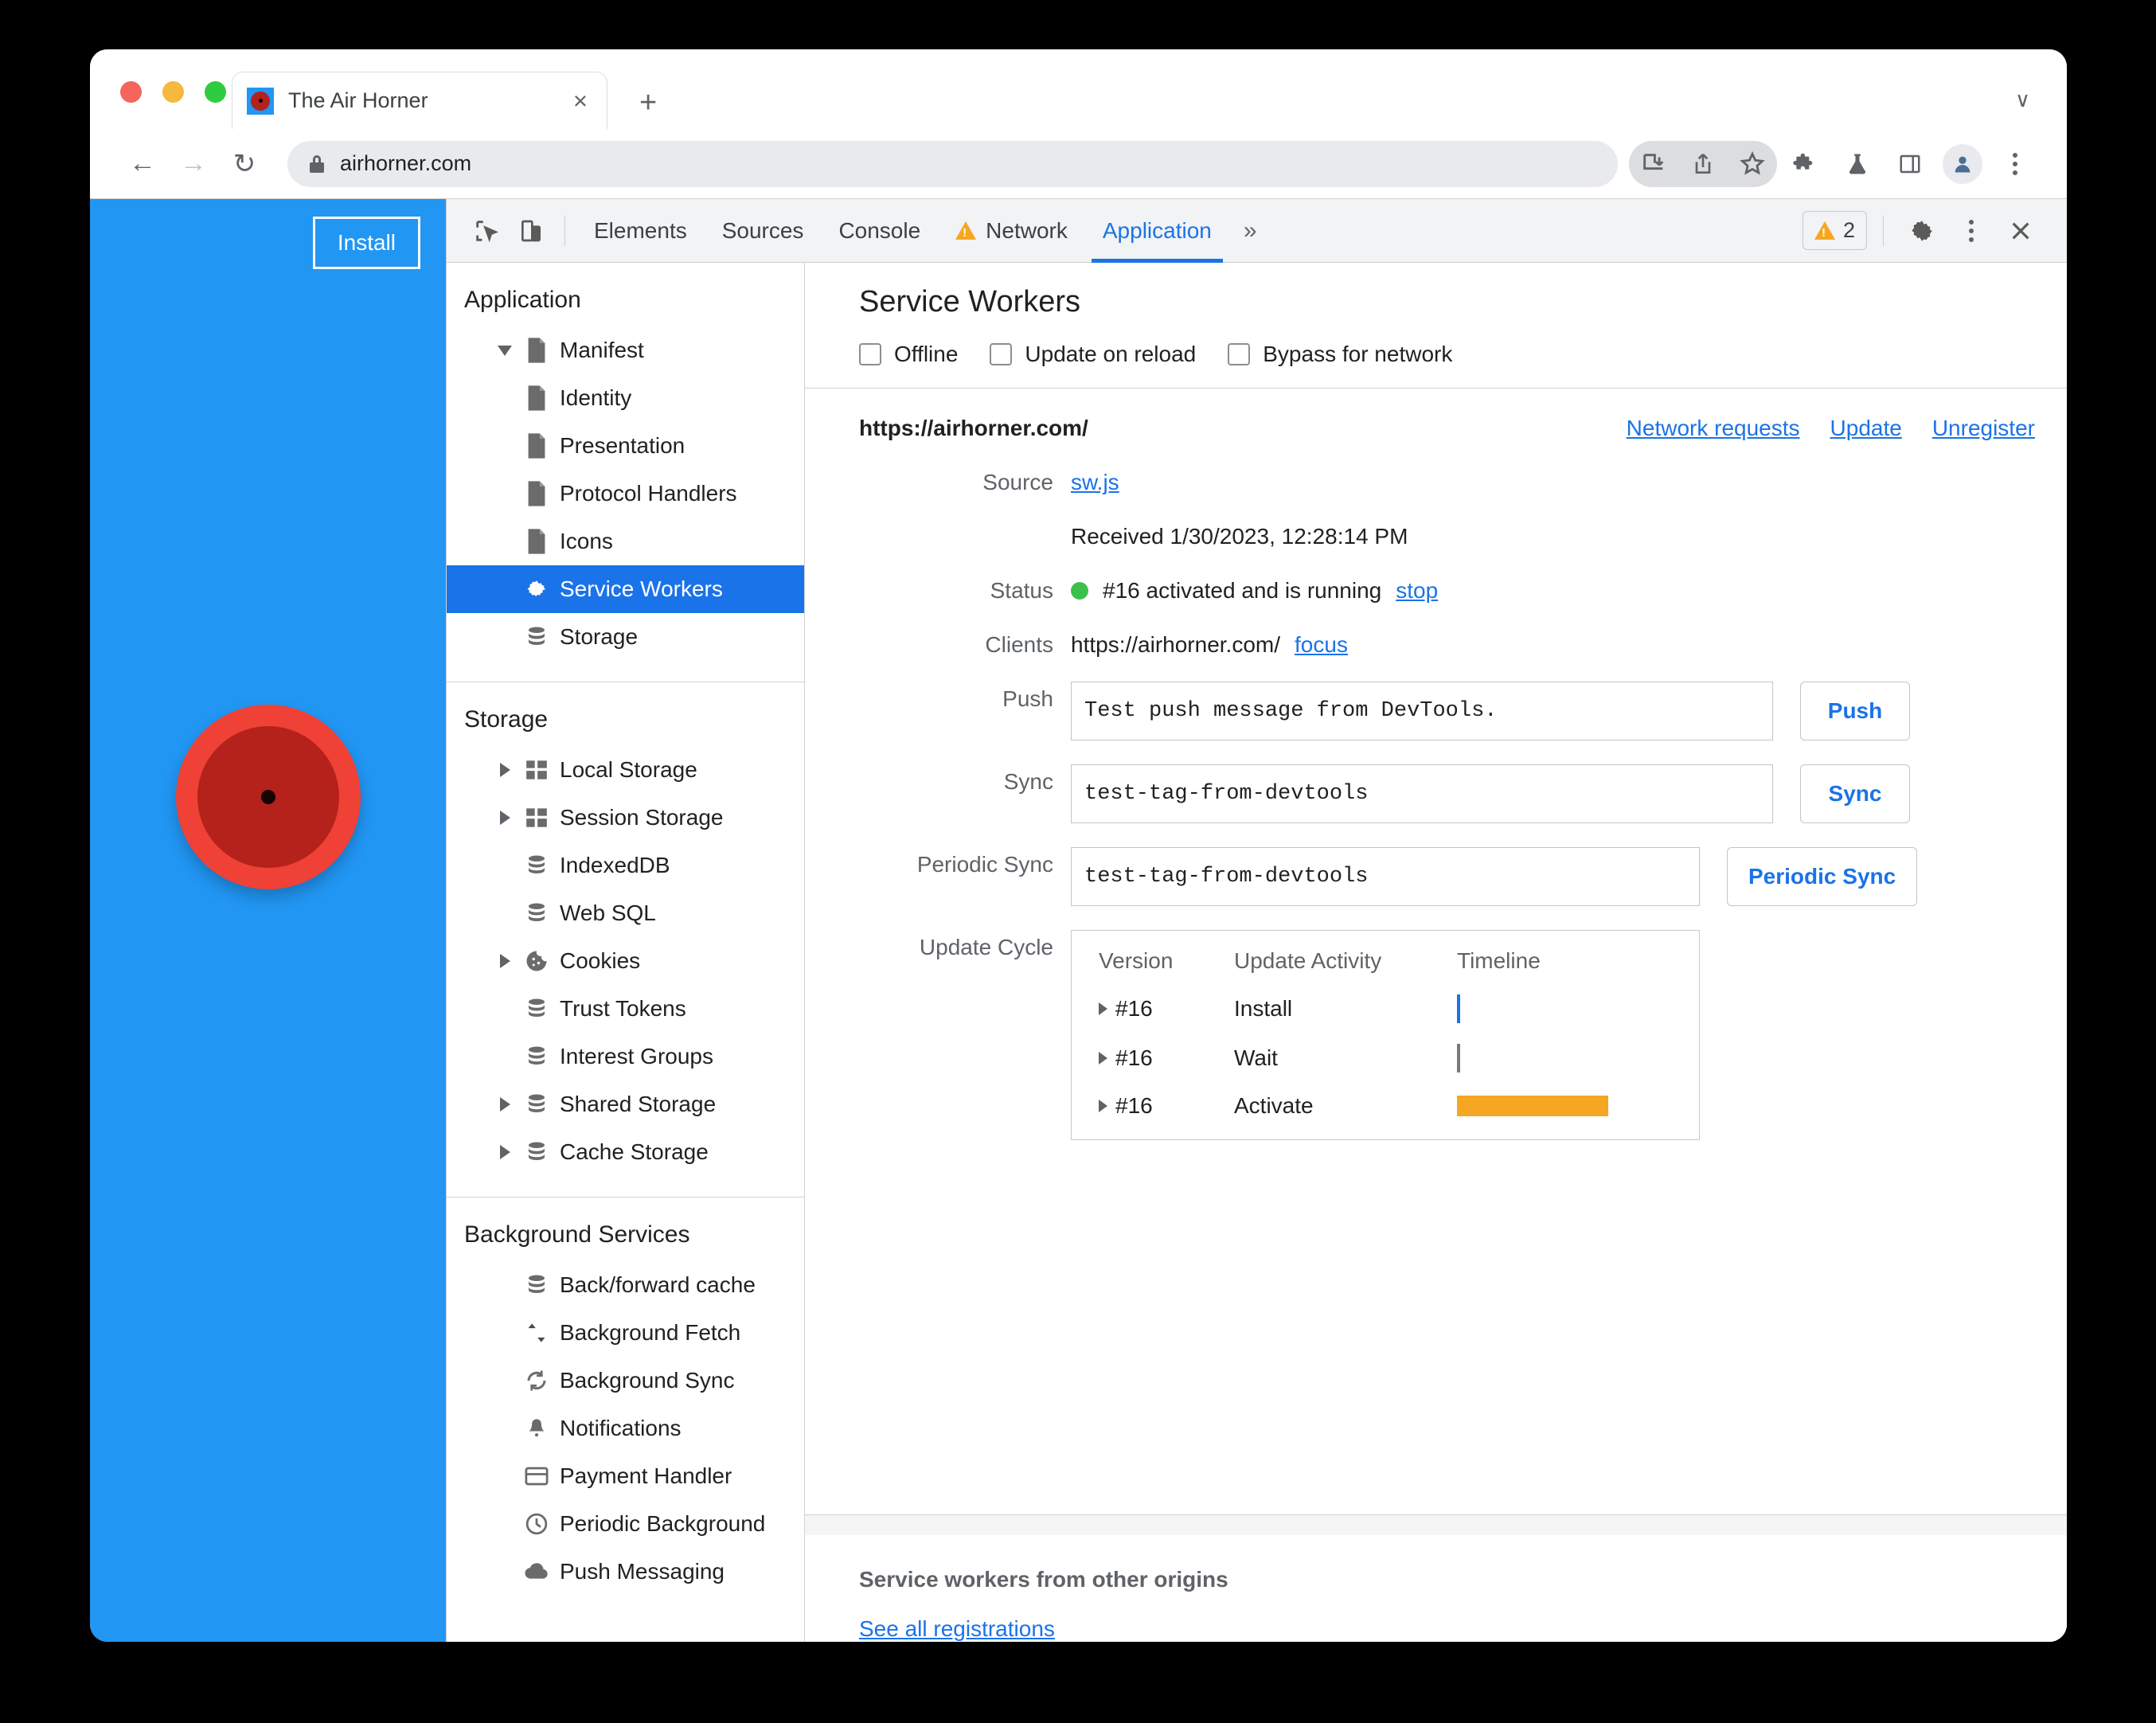 This screenshot has width=2156, height=1723. Describe the element at coordinates (625, 1333) in the screenshot. I see `sidebar-item-background-fetch: Background Fetch` at that location.